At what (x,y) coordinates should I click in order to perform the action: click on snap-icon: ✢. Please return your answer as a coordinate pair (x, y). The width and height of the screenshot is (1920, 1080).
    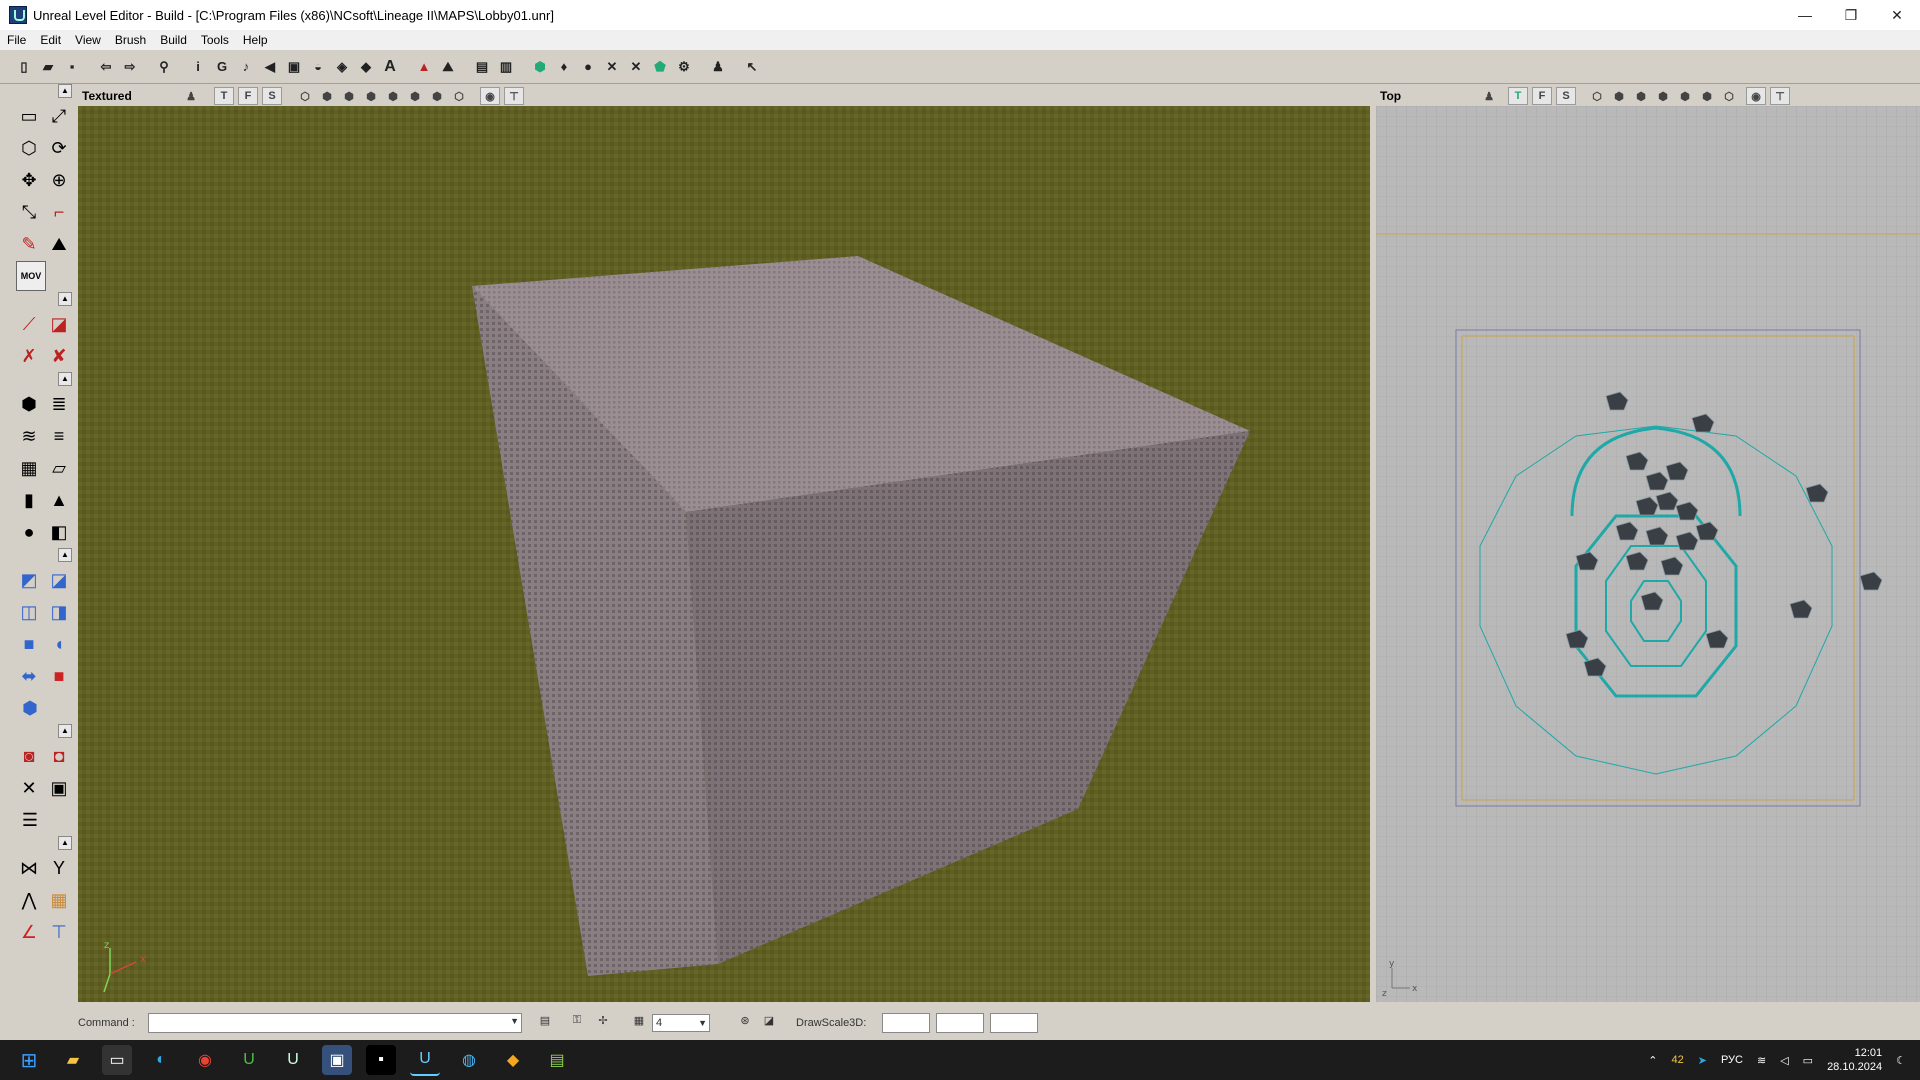
    Looking at the image, I should click on (603, 1023).